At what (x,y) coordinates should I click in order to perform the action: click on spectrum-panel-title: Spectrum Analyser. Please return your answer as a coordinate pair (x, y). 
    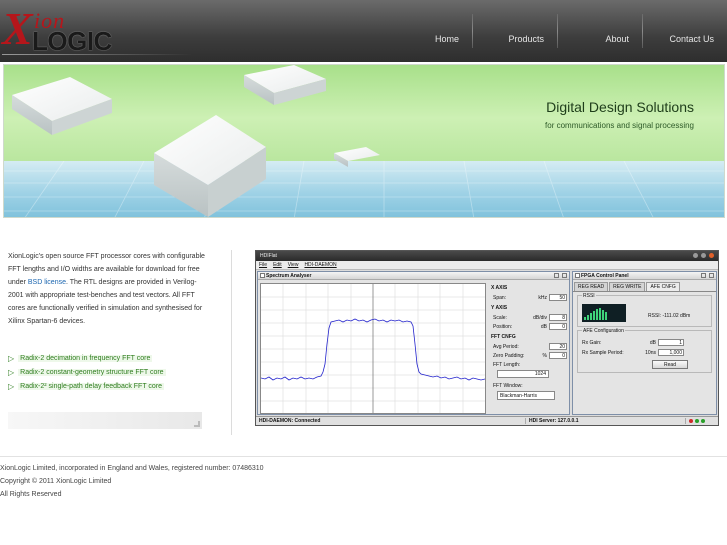
    Looking at the image, I should click on (289, 275).